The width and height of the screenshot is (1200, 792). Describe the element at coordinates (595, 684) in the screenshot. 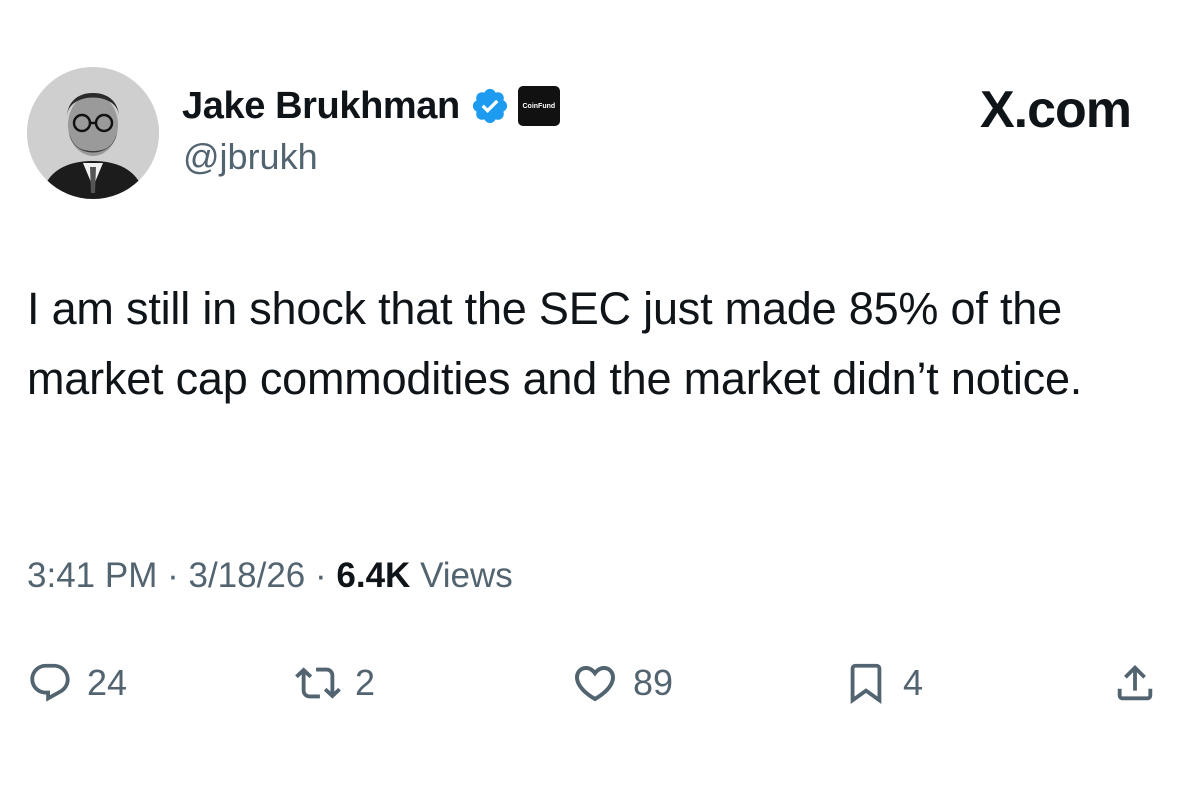

I see `heart-icon` at that location.